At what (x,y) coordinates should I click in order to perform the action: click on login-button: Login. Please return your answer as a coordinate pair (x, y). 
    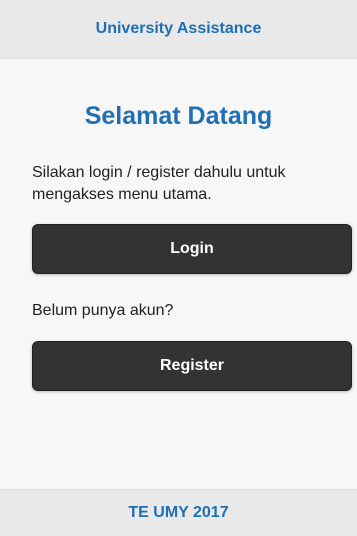
    Looking at the image, I should click on (192, 249).